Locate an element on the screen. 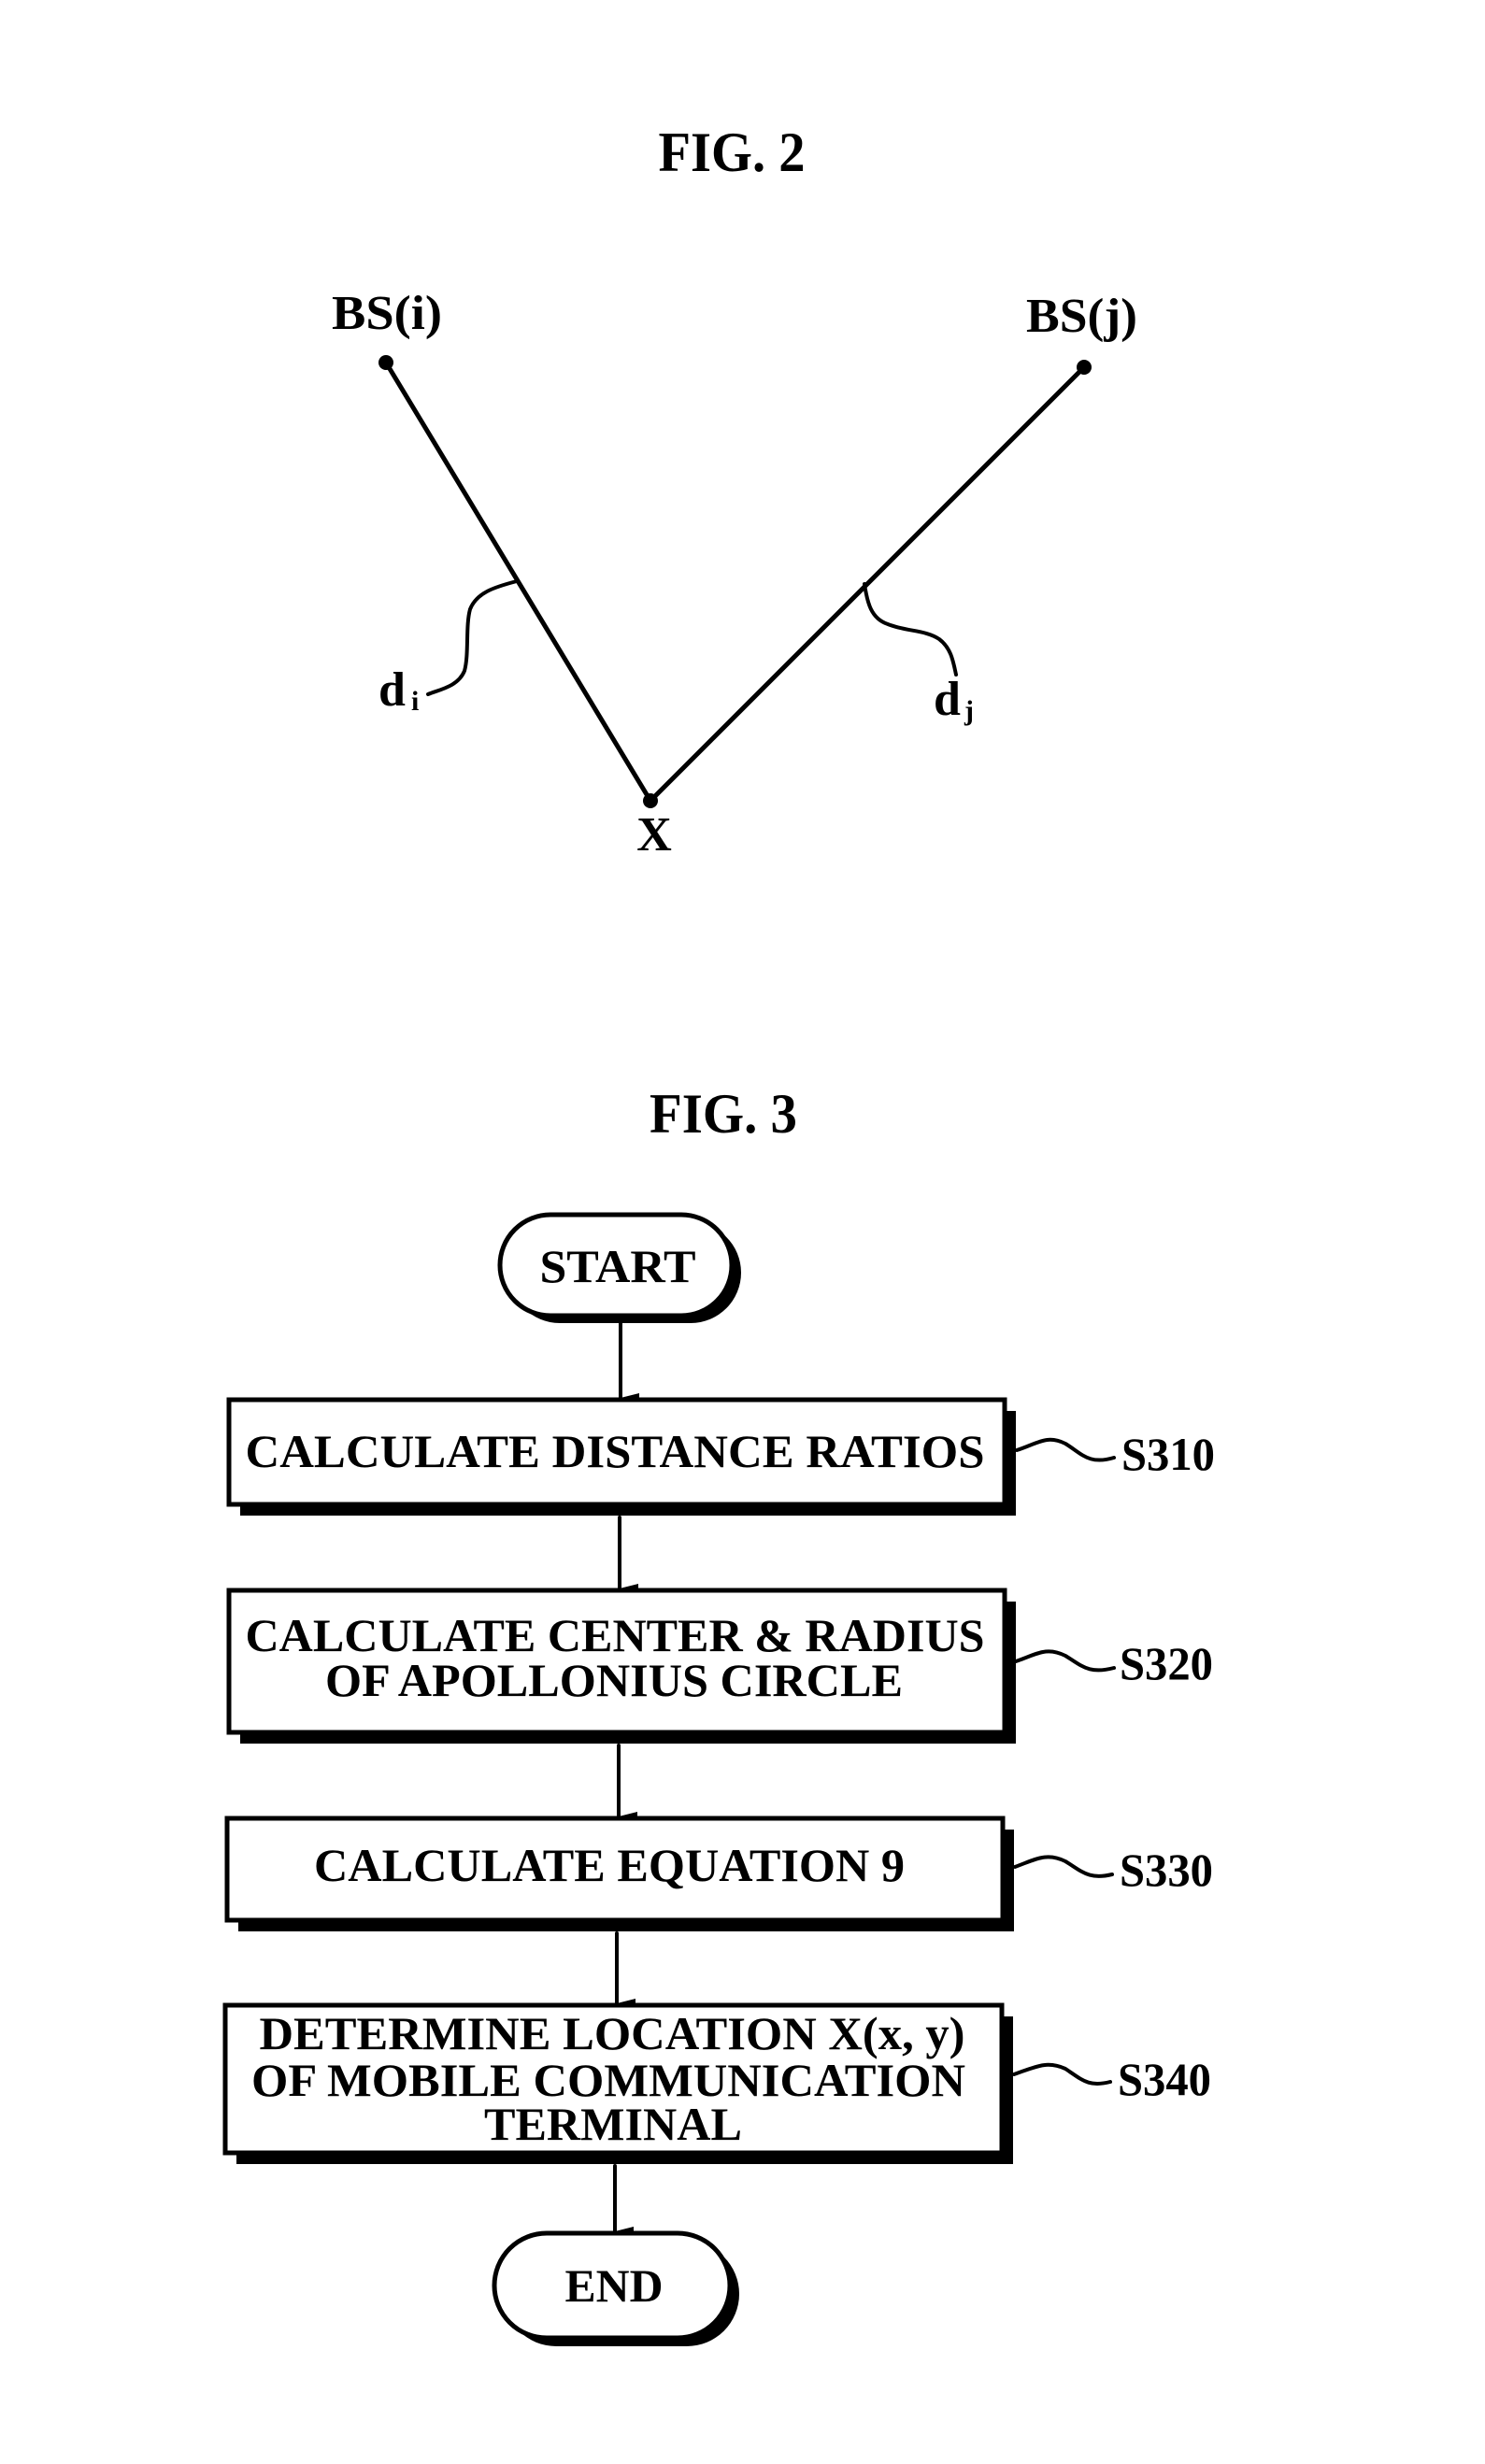  distance-line-j is located at coordinates (867, 584).